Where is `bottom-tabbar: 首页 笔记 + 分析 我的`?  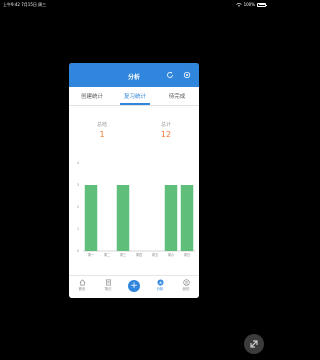 bottom-tabbar: 首页 笔记 + 分析 我的 is located at coordinates (134, 286).